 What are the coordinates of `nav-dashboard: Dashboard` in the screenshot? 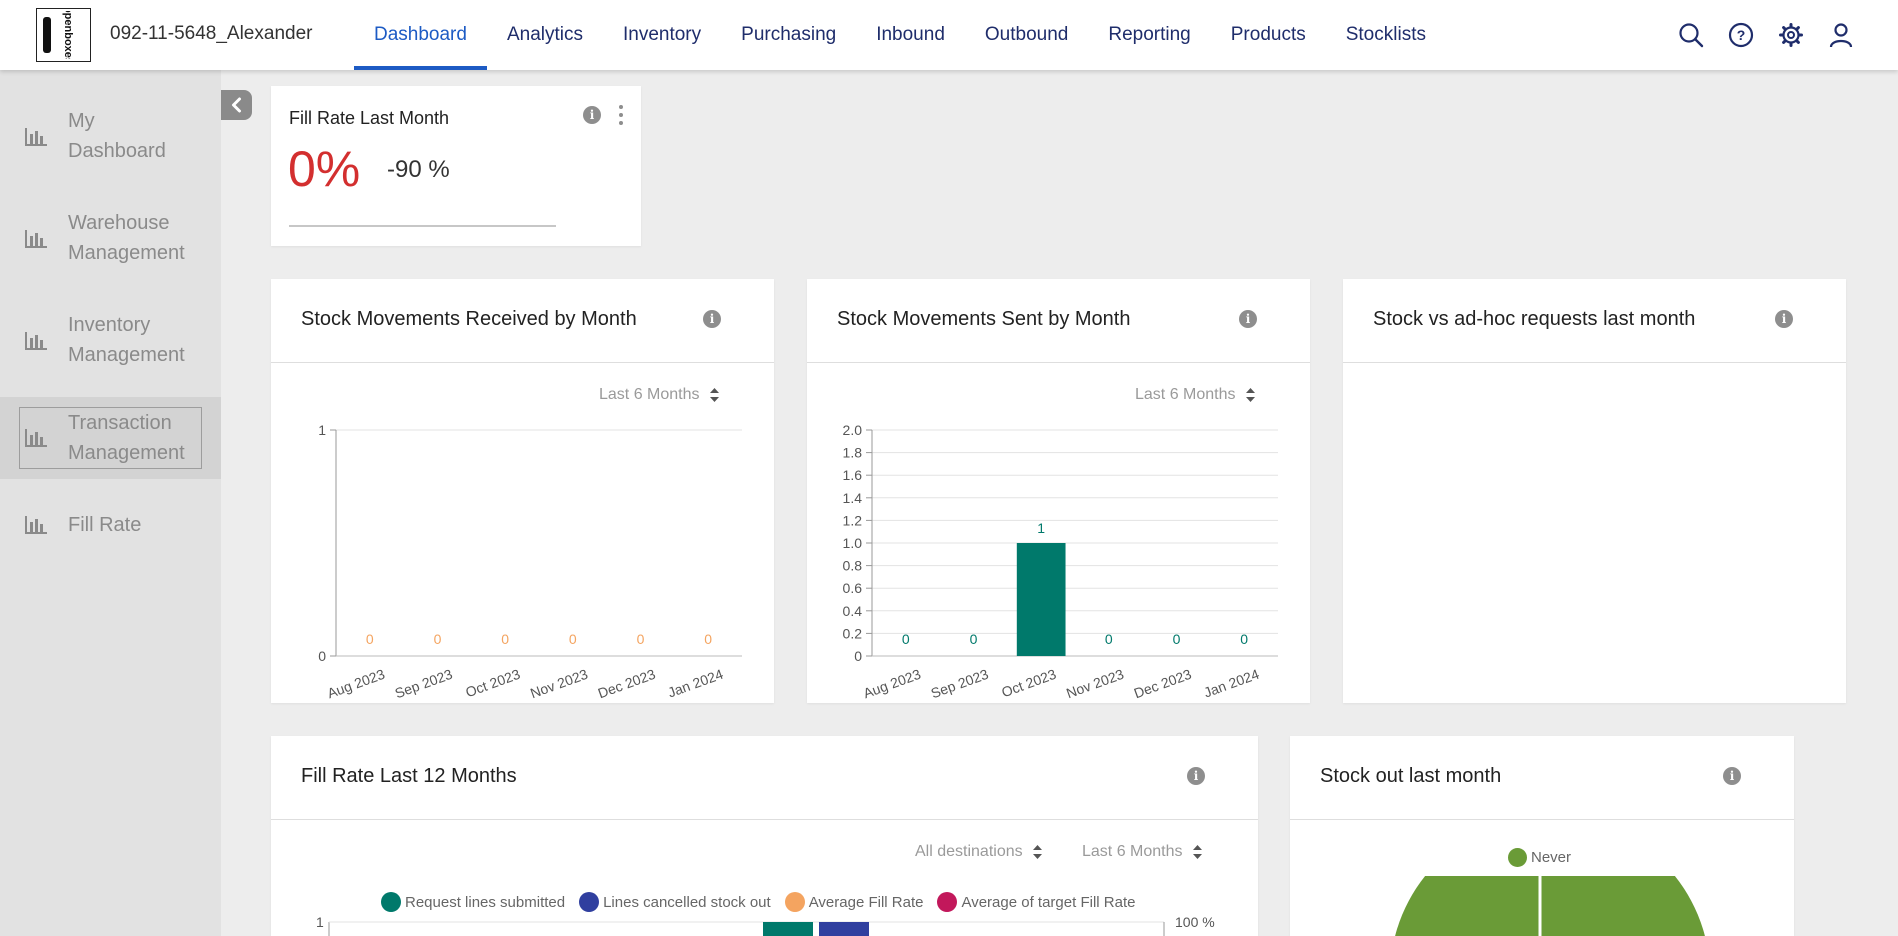 It's located at (420, 35).